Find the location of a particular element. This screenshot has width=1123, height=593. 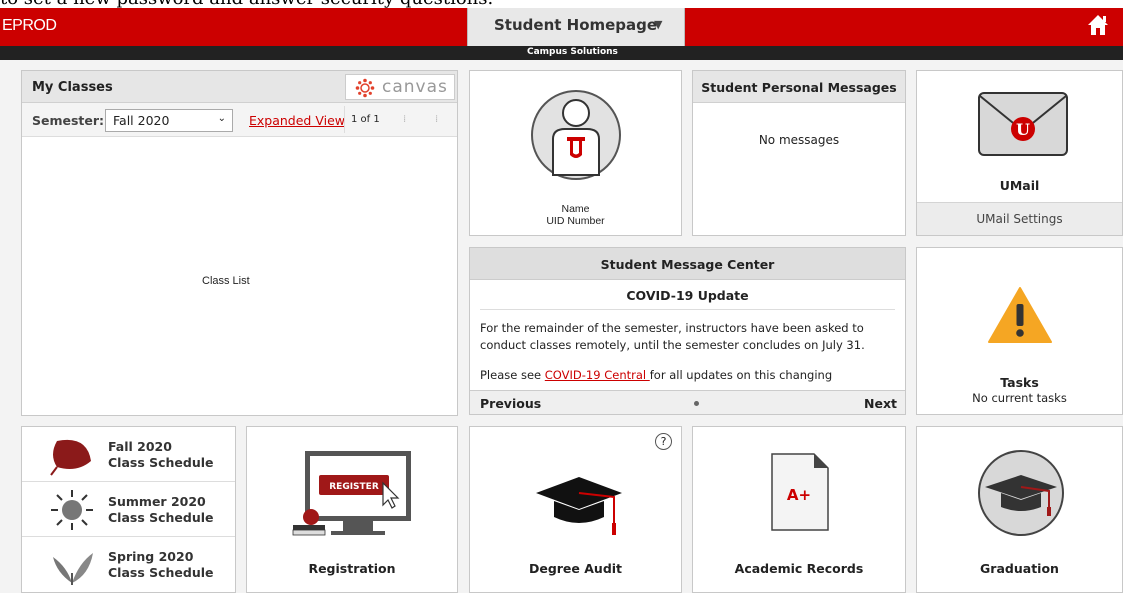

schedule-label: Fall 2020 Class Schedule is located at coordinates (161, 455).